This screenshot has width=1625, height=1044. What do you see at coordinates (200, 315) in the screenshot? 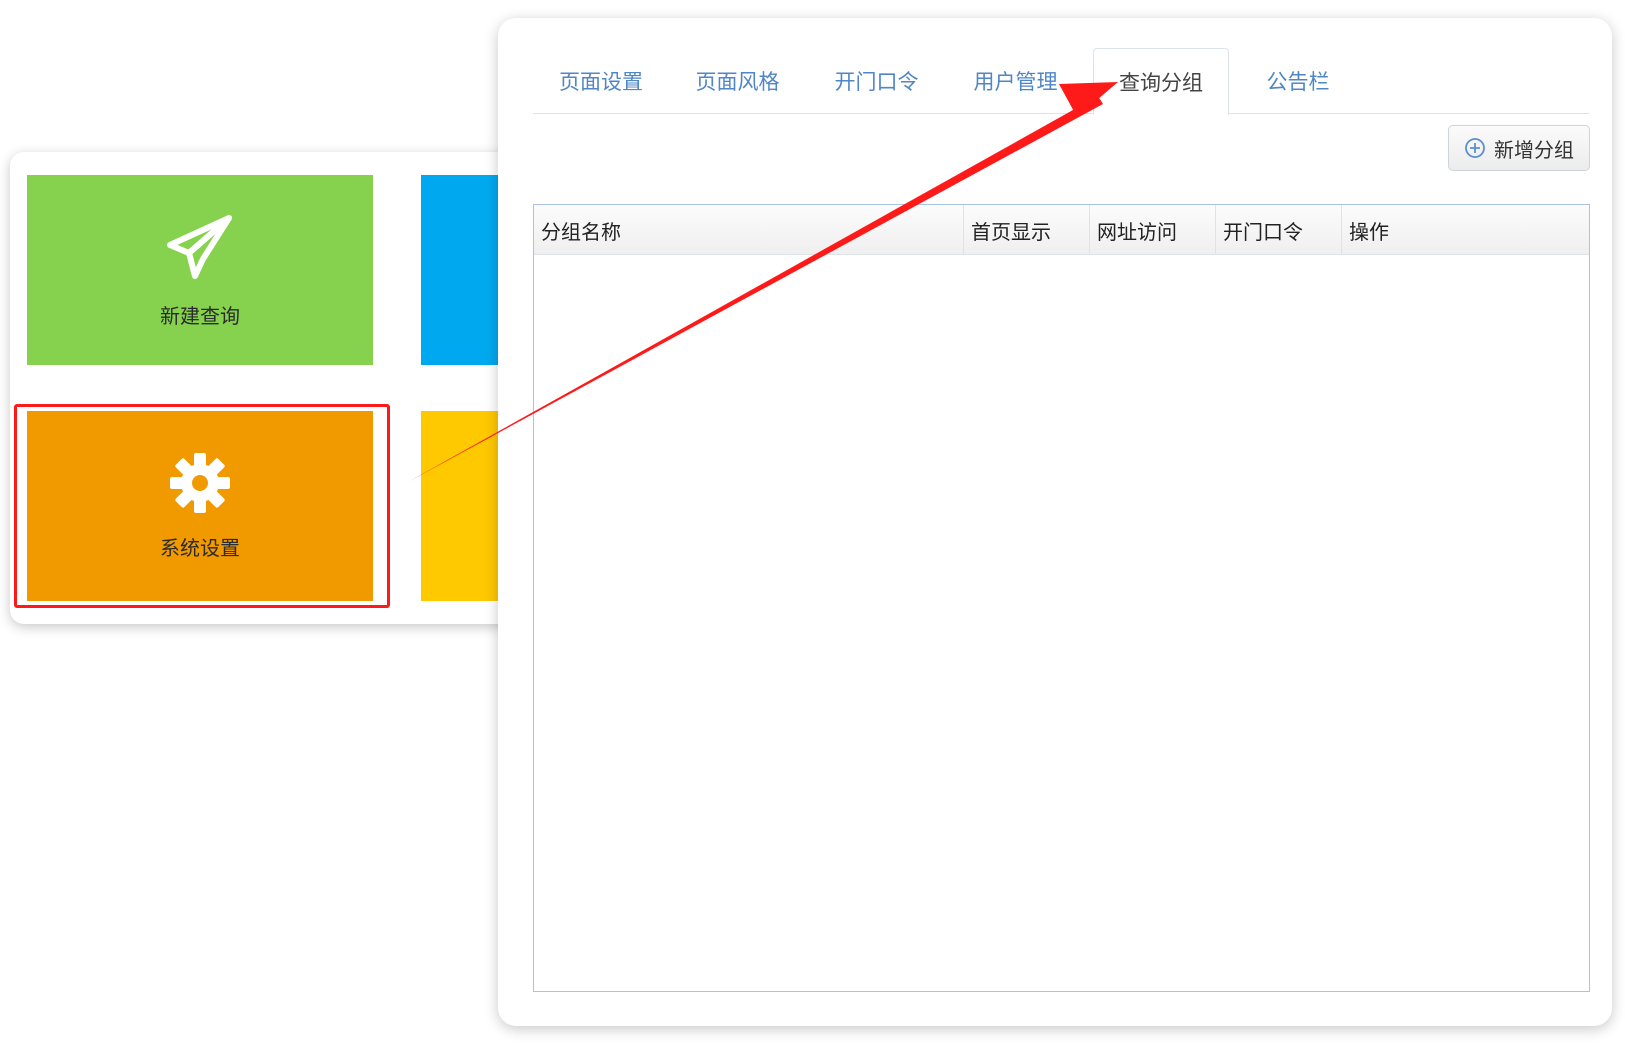
I see `new-query-label: 新建查询` at bounding box center [200, 315].